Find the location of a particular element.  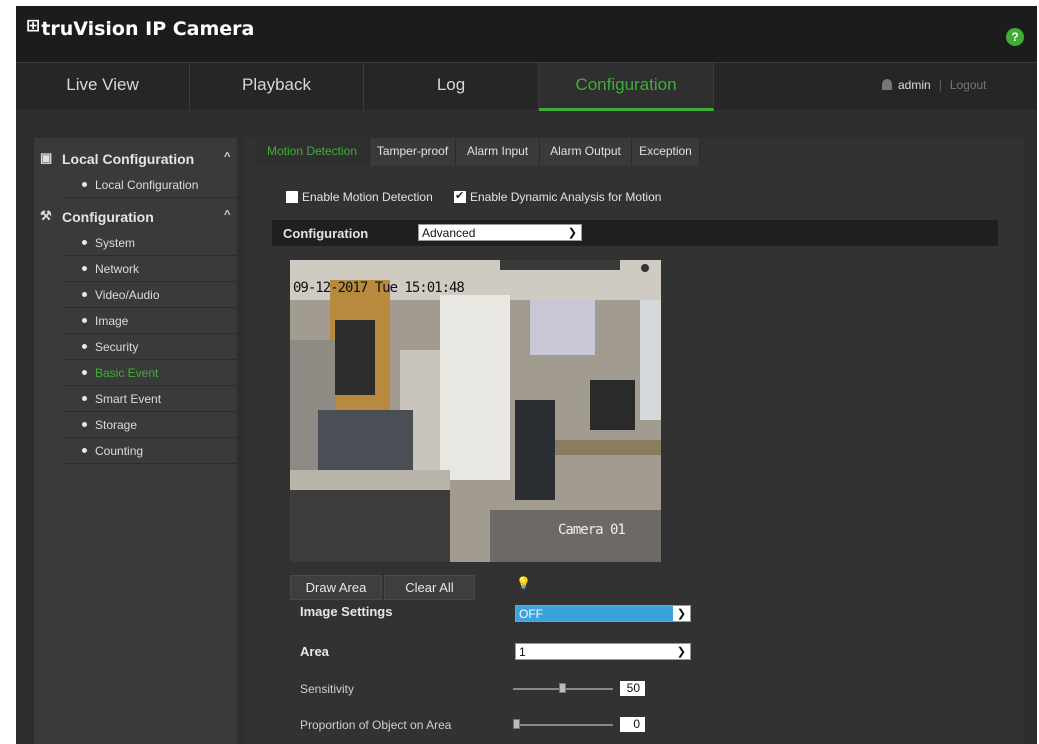

tab-configuration: Configuration is located at coordinates (626, 87).